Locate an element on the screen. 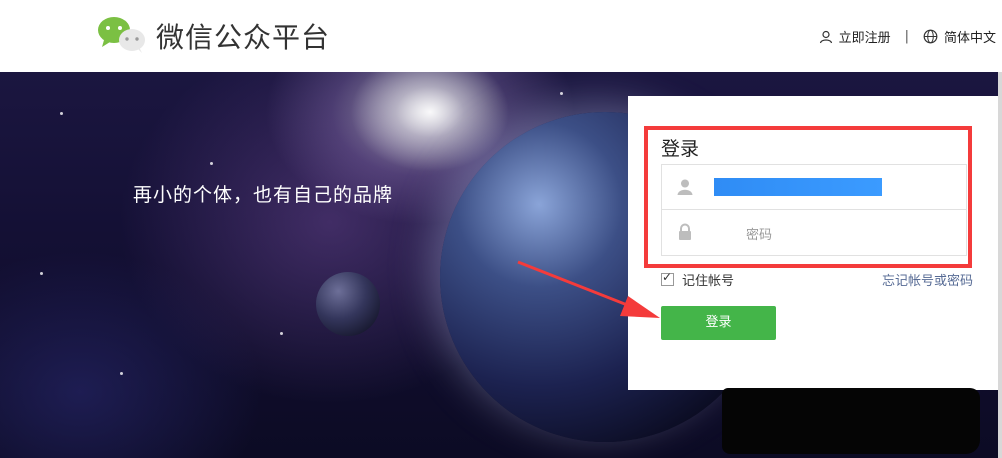  right-edge-border is located at coordinates (1000, 265).